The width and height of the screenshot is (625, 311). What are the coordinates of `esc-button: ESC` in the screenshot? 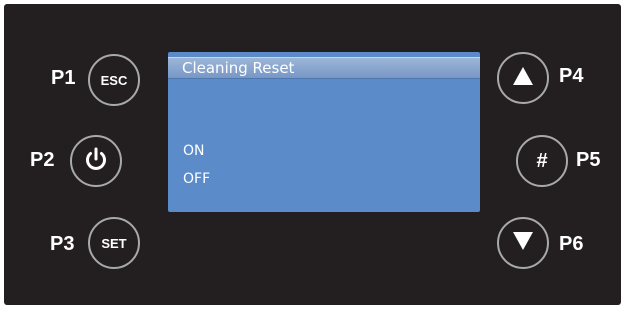 It's located at (114, 80).